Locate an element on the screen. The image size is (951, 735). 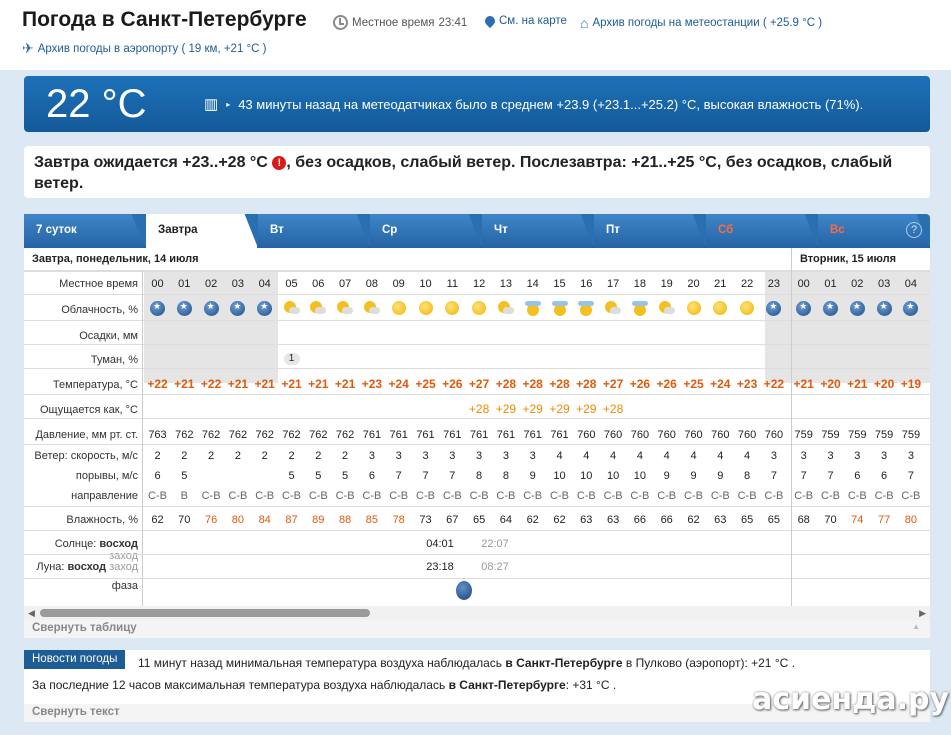
hour-cell: 09 is located at coordinates (398, 284).